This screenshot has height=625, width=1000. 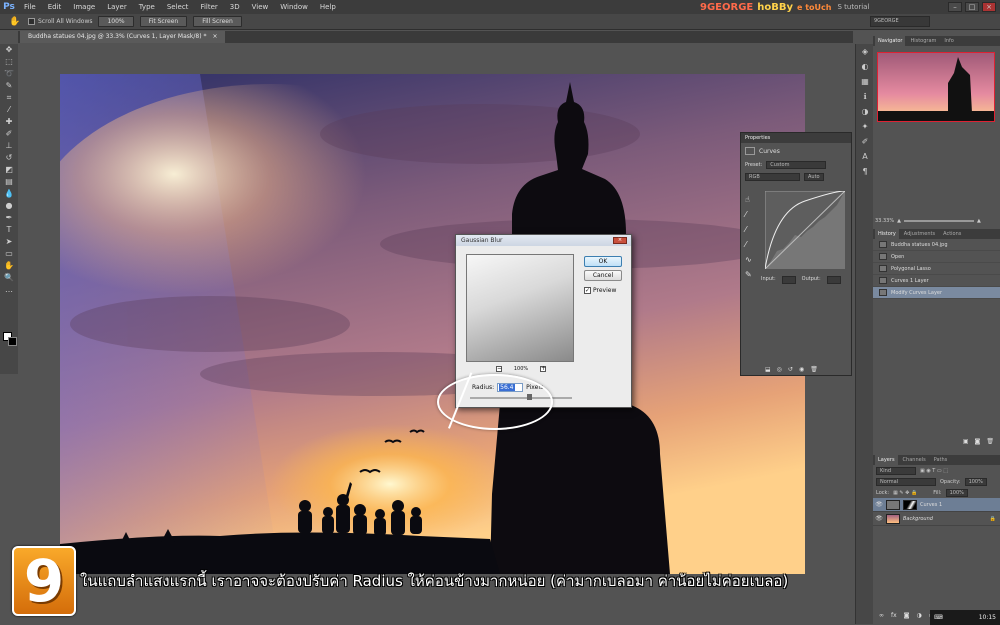 What do you see at coordinates (235, 7) in the screenshot?
I see `menu-3d: 3D` at bounding box center [235, 7].